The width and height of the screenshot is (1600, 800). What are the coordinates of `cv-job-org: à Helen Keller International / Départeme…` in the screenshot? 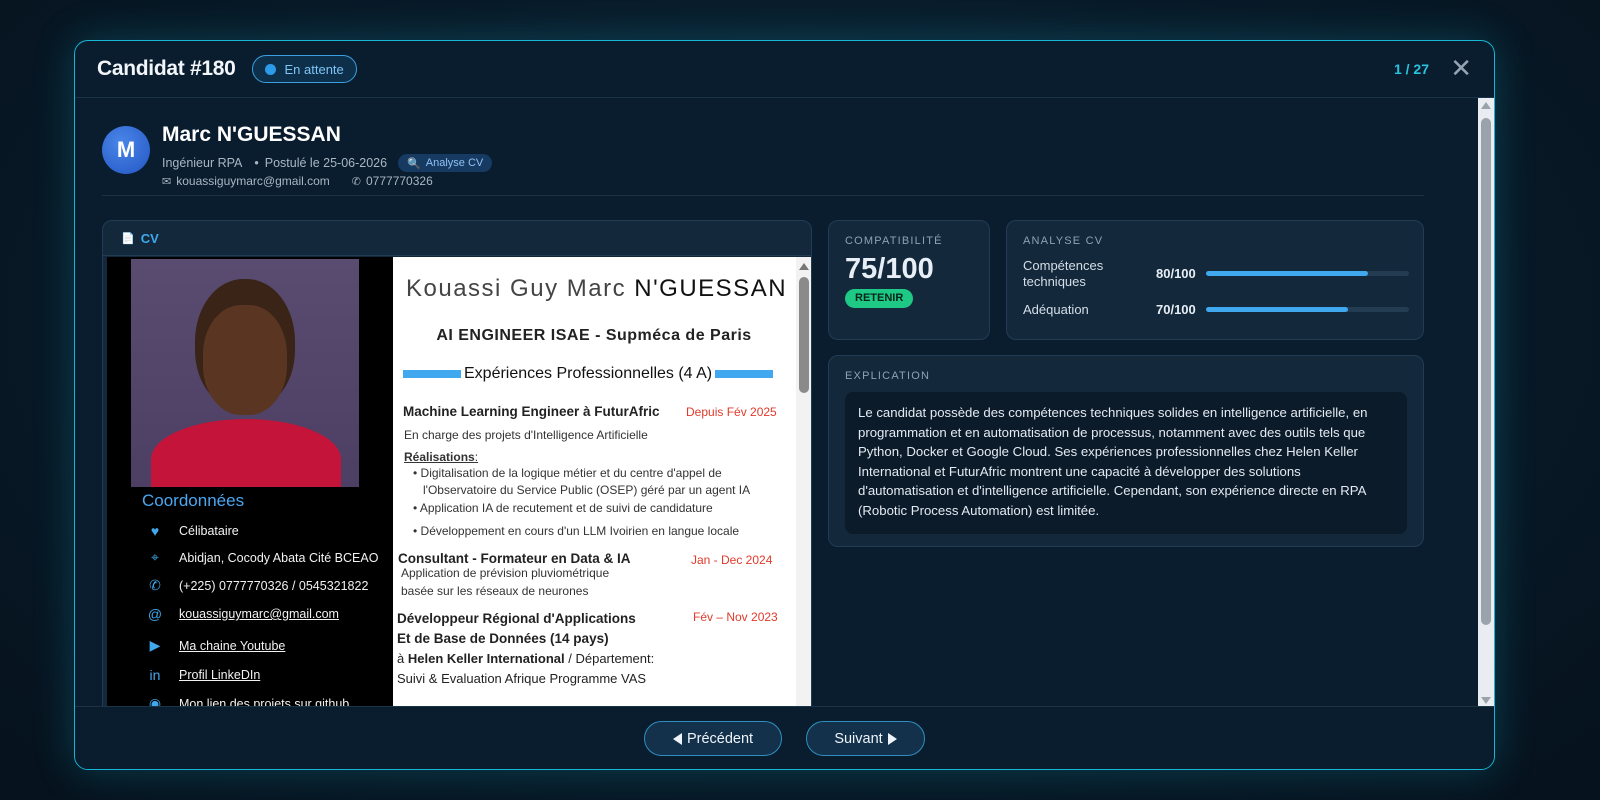 It's located at (526, 658).